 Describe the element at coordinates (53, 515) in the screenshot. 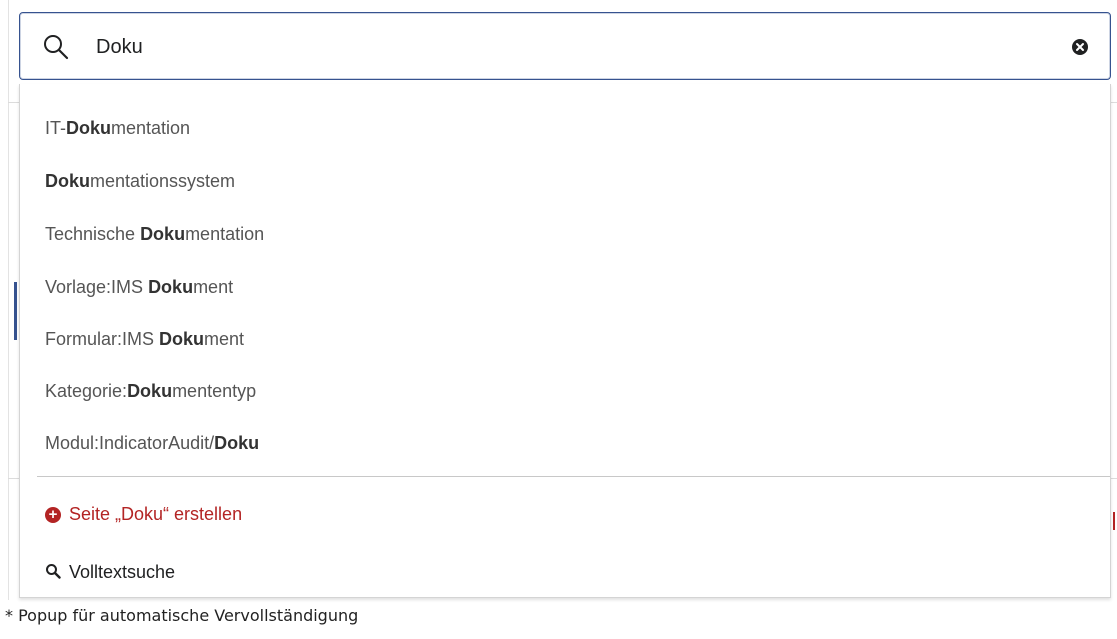

I see `plus-circle-icon: +` at that location.